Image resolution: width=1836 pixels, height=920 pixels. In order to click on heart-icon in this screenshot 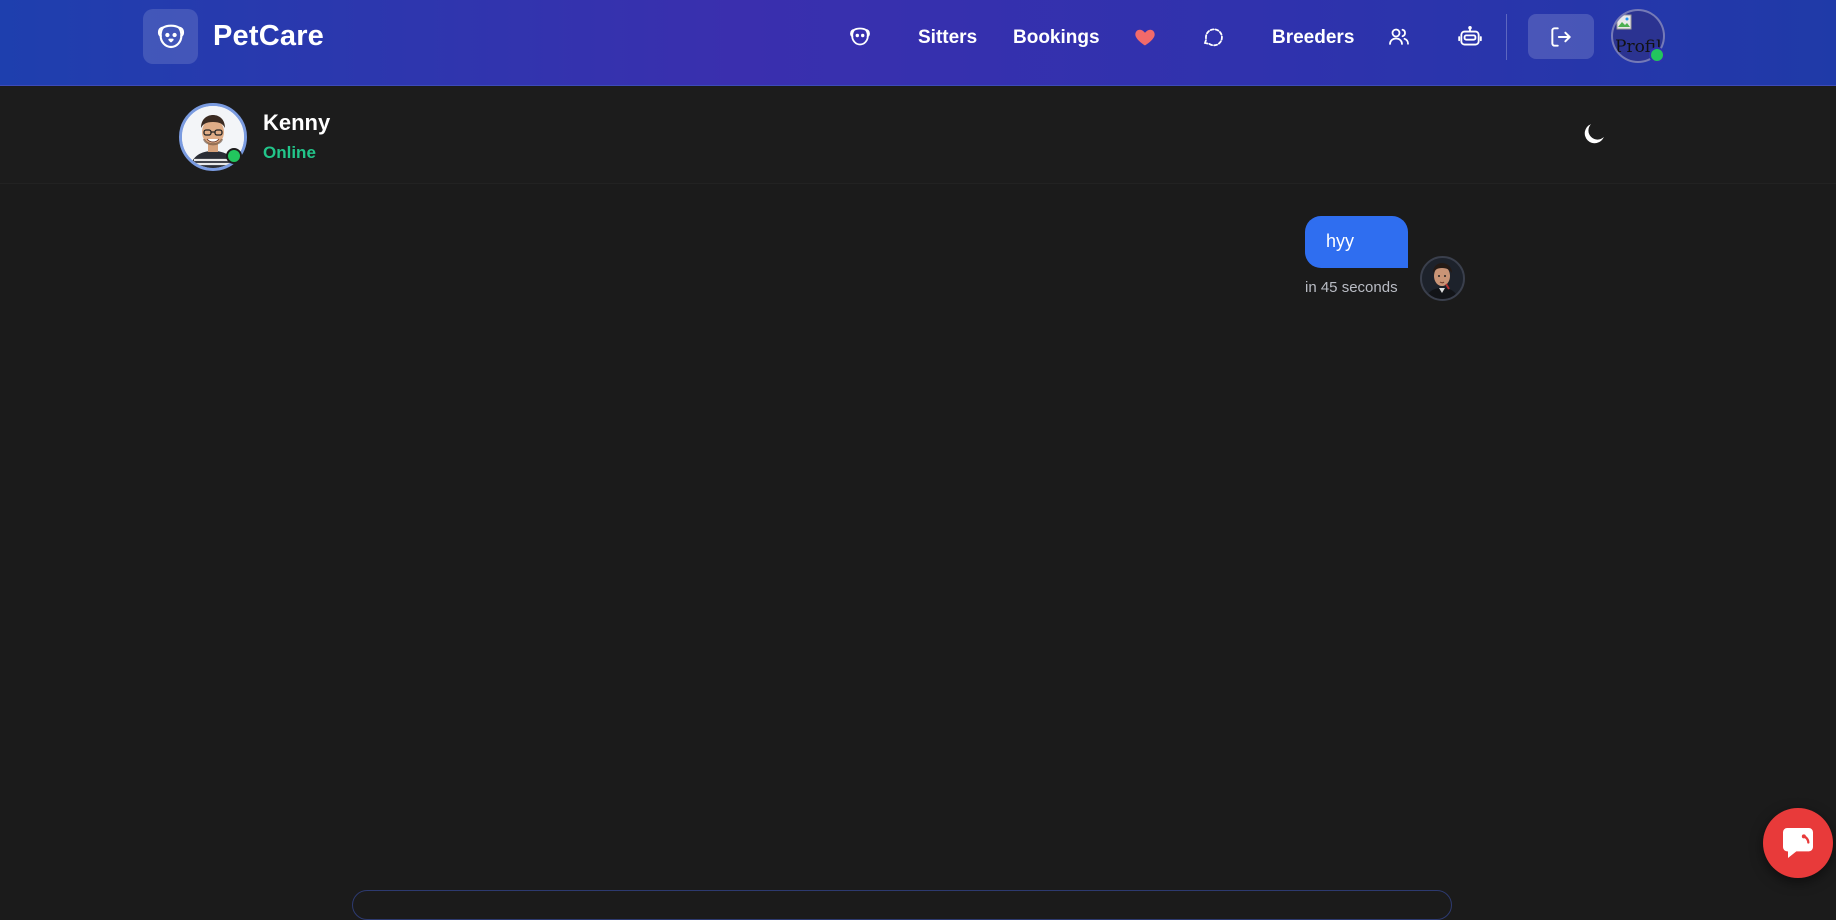, I will do `click(1145, 37)`.